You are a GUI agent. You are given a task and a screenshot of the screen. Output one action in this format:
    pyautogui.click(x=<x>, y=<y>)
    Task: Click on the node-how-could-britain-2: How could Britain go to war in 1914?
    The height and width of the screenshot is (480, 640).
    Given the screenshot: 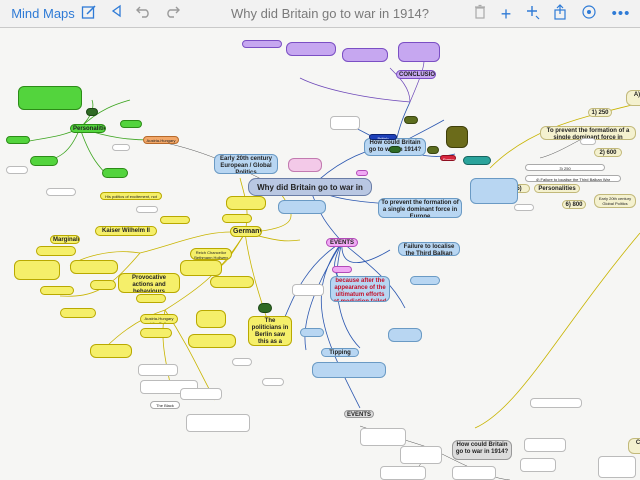 What is the action you would take?
    pyautogui.click(x=482, y=450)
    